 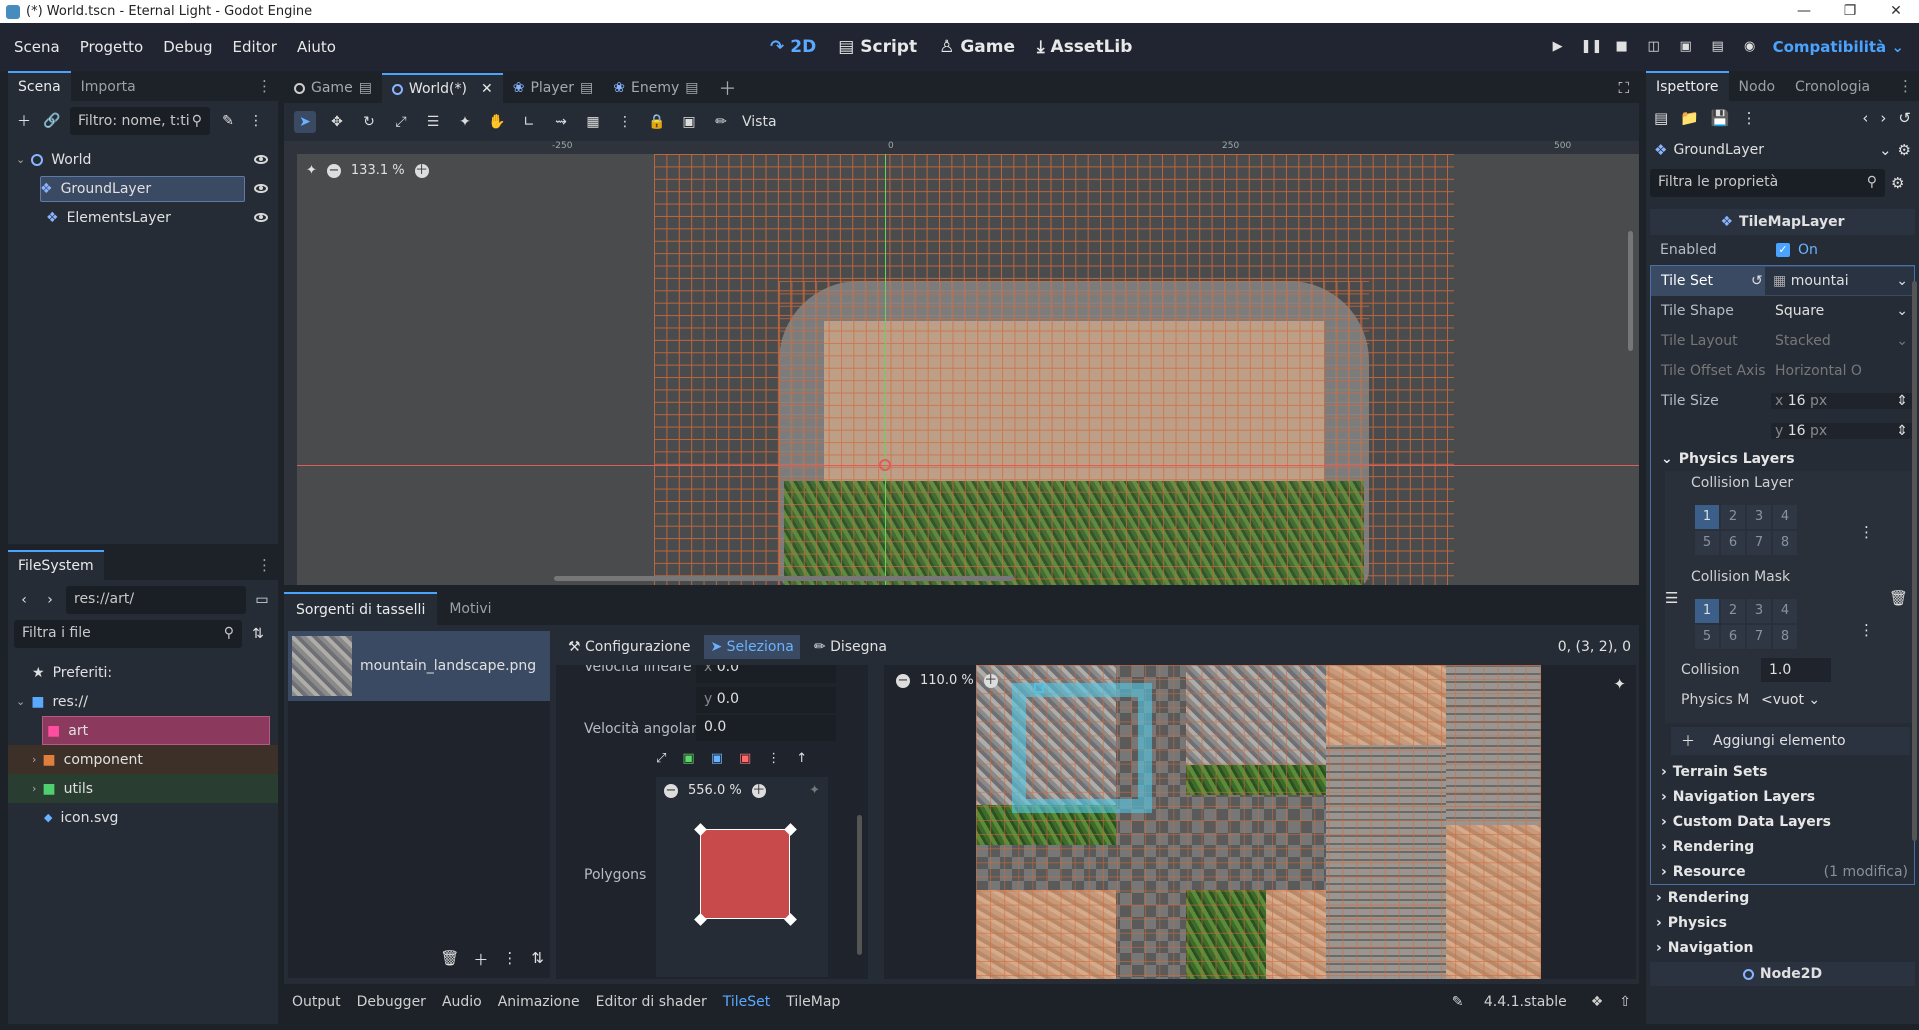 What do you see at coordinates (1750, 47) in the screenshot?
I see `movie-maker-icon: ◉` at bounding box center [1750, 47].